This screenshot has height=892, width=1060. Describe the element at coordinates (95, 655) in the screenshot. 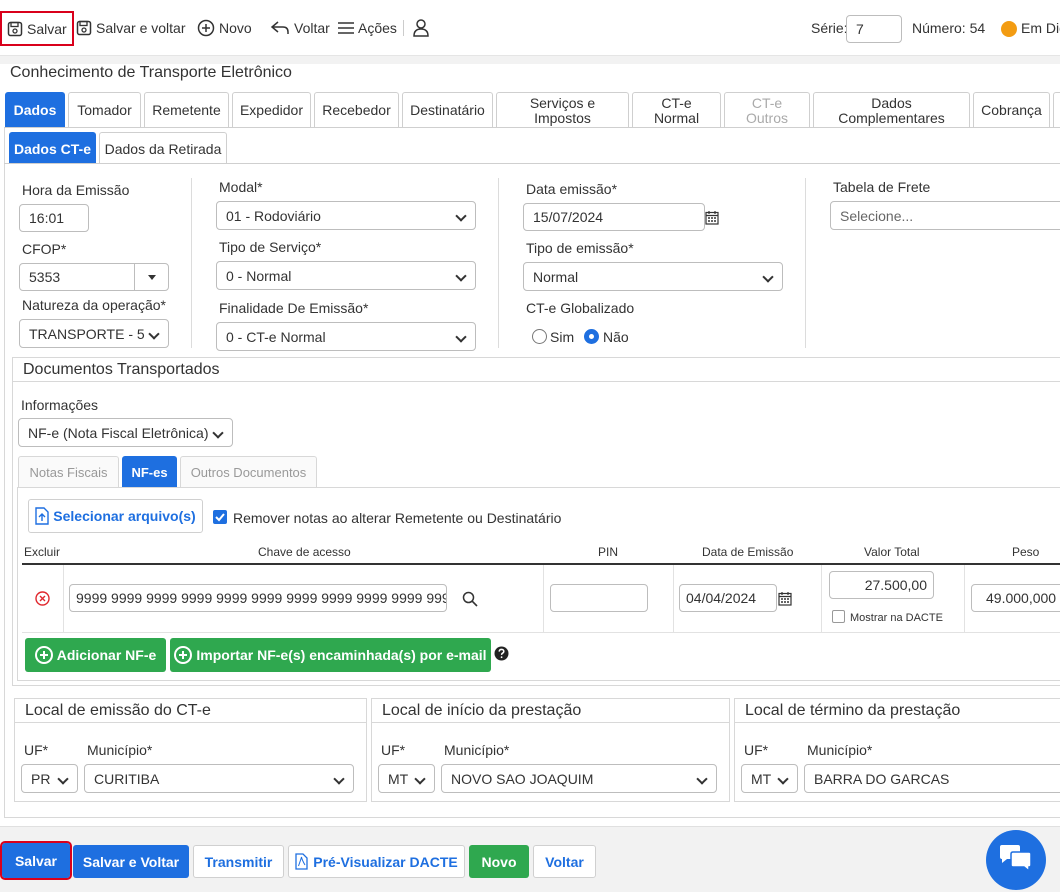

I see `add-nfe-button: Adicionar NF-e` at that location.